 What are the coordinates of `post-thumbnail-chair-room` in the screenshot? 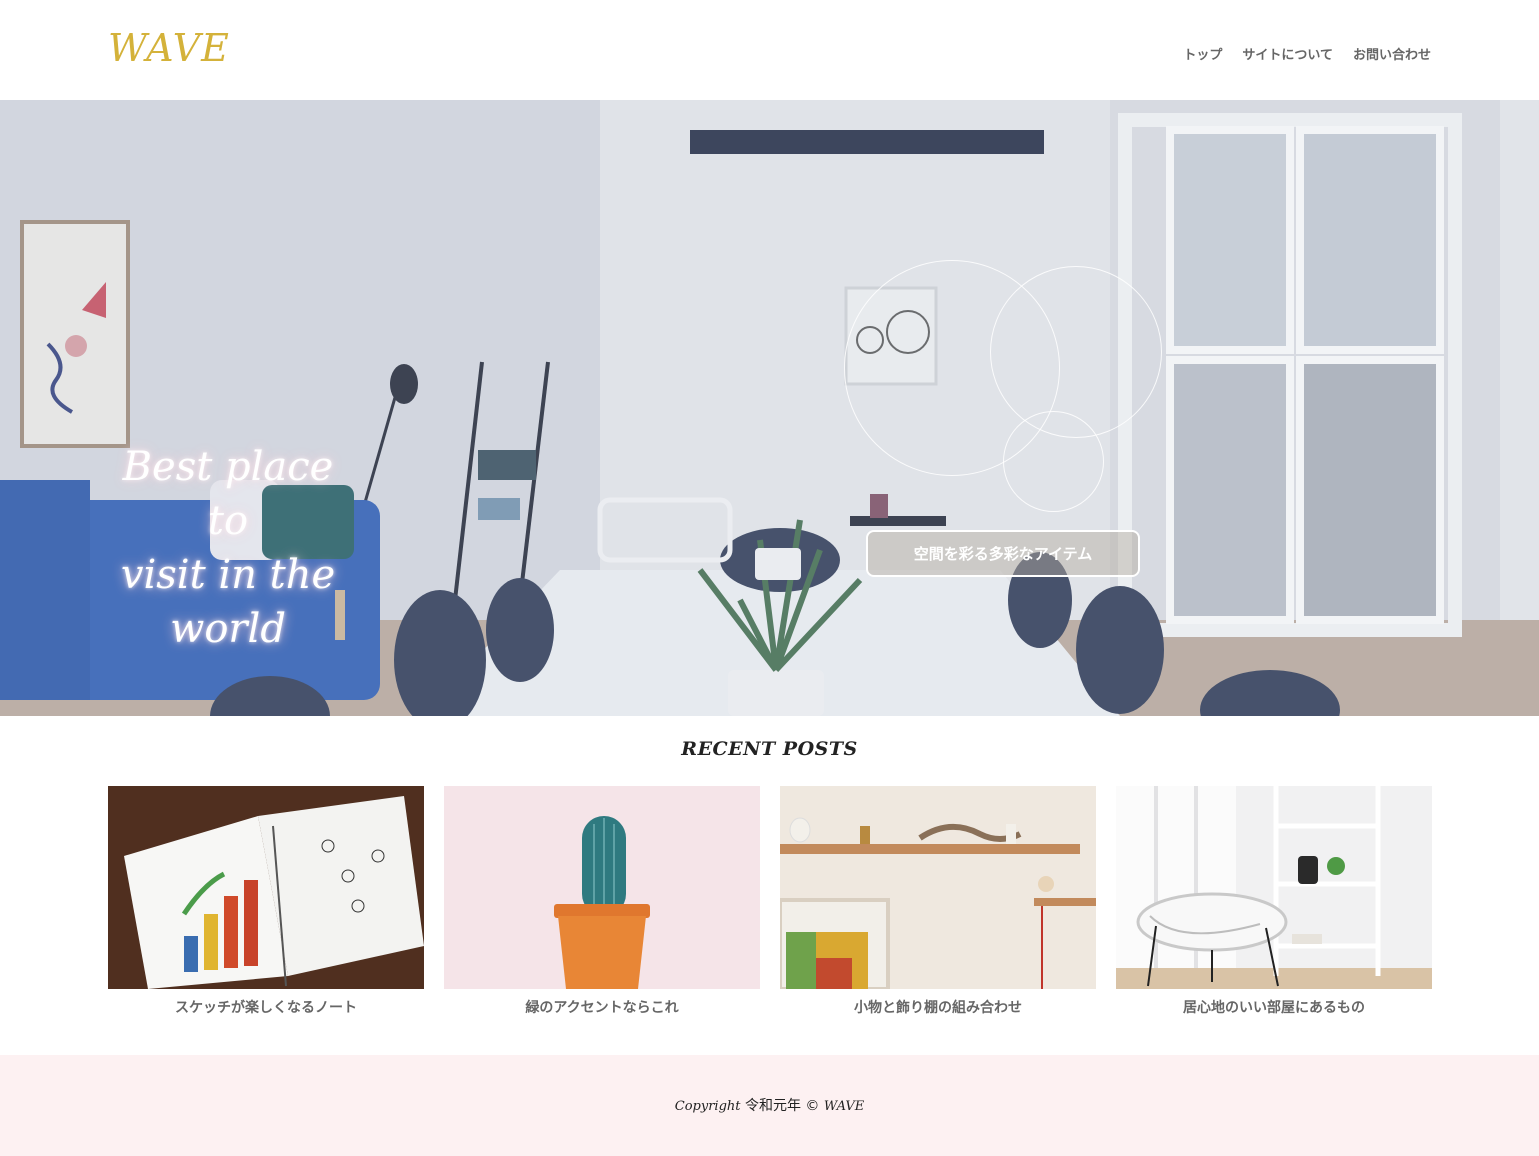 It's located at (1274, 887).